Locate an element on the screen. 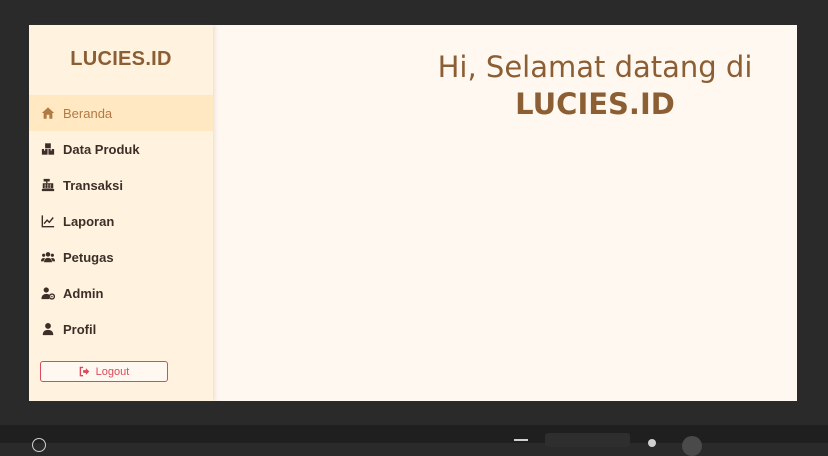 The width and height of the screenshot is (828, 456). sidebar-item-label: Petugas is located at coordinates (88, 257).